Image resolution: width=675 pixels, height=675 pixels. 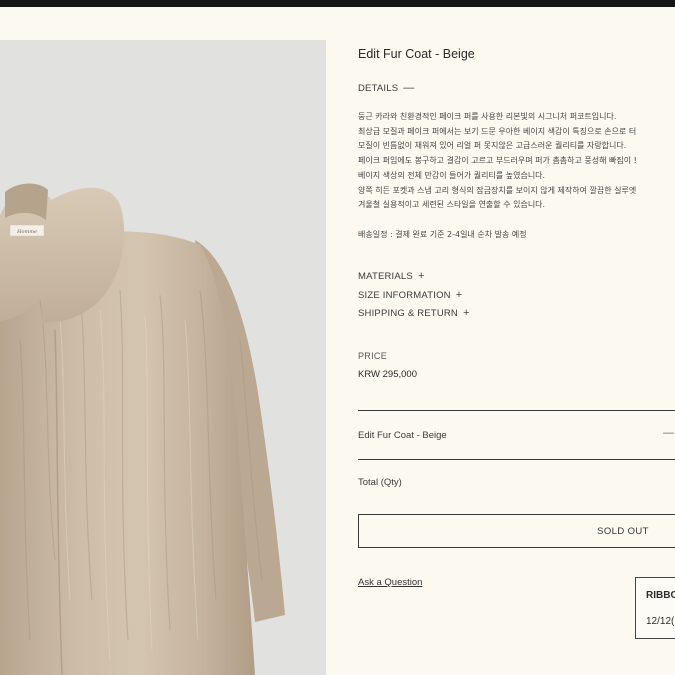 I want to click on shipping-return-toggle: SHIPPING & RETURN +, so click(x=414, y=313).